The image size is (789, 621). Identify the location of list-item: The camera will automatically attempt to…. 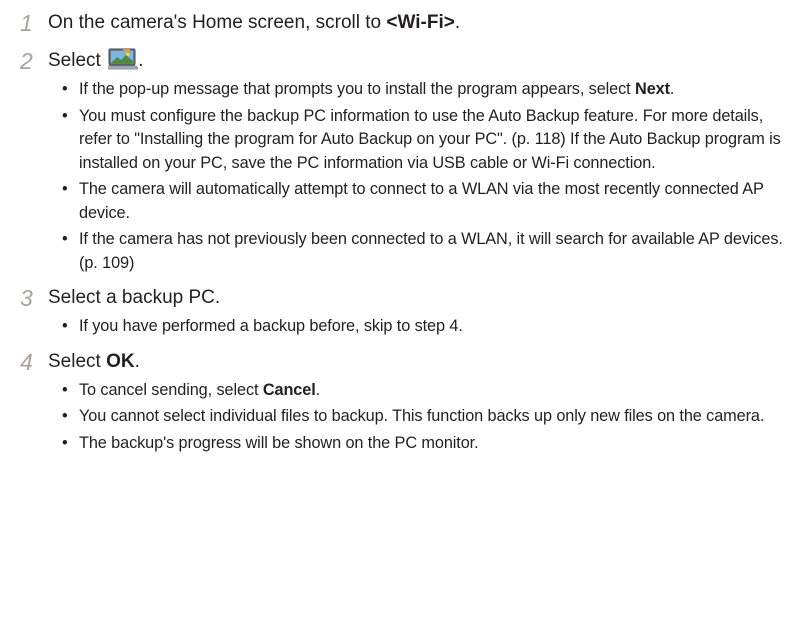
(423, 201).